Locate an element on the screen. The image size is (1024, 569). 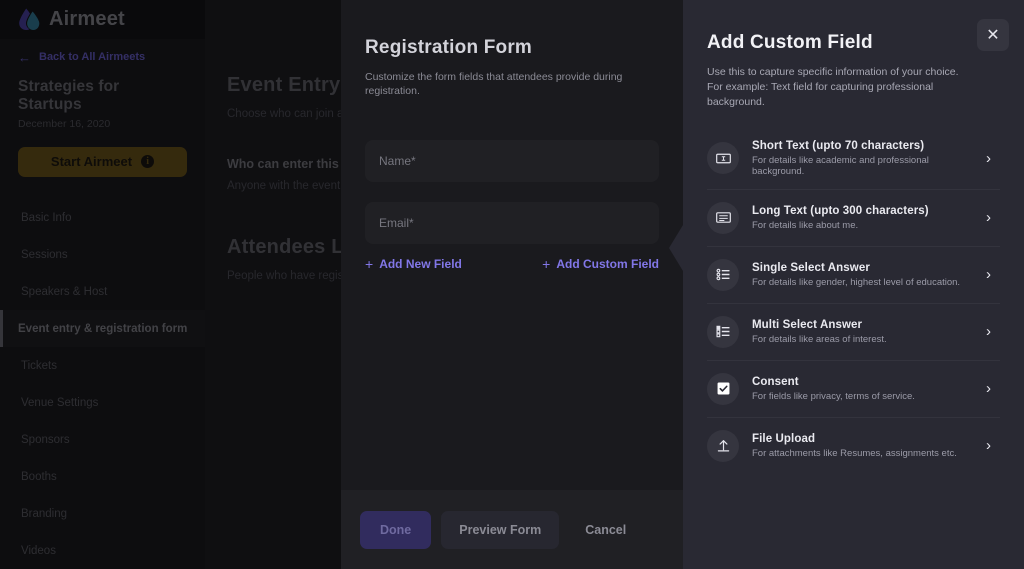
cancel-button: Cancel is located at coordinates (605, 530).